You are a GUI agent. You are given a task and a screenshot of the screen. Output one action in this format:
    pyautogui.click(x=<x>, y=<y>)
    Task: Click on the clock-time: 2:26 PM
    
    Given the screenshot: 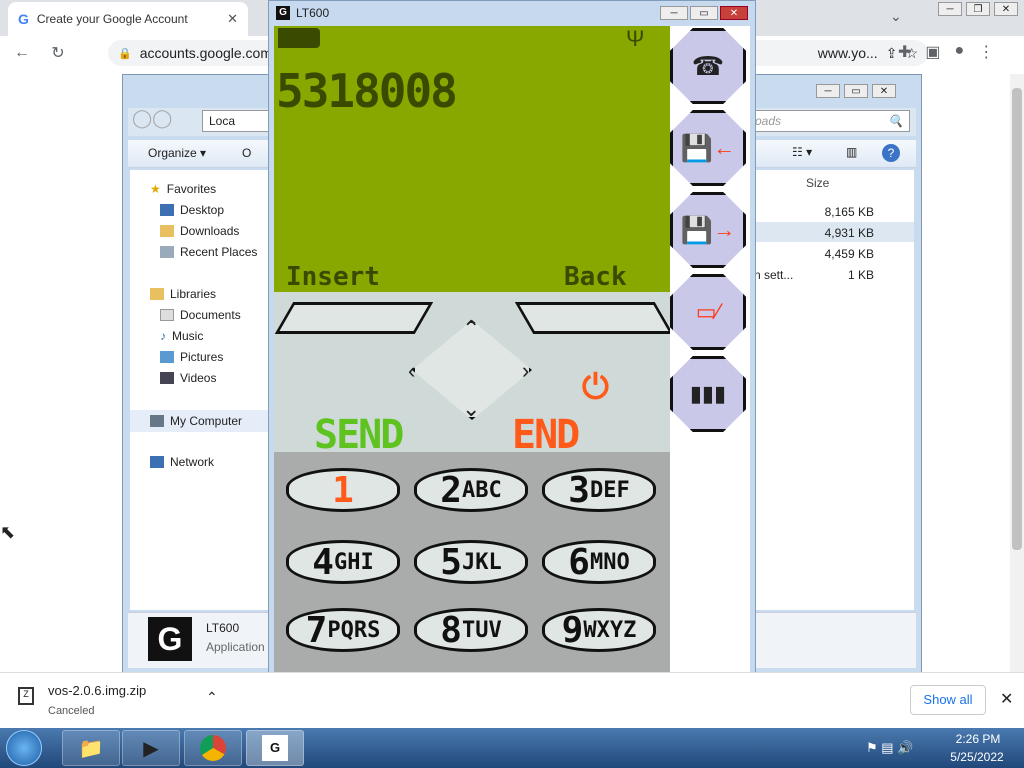 What is the action you would take?
    pyautogui.click(x=978, y=739)
    